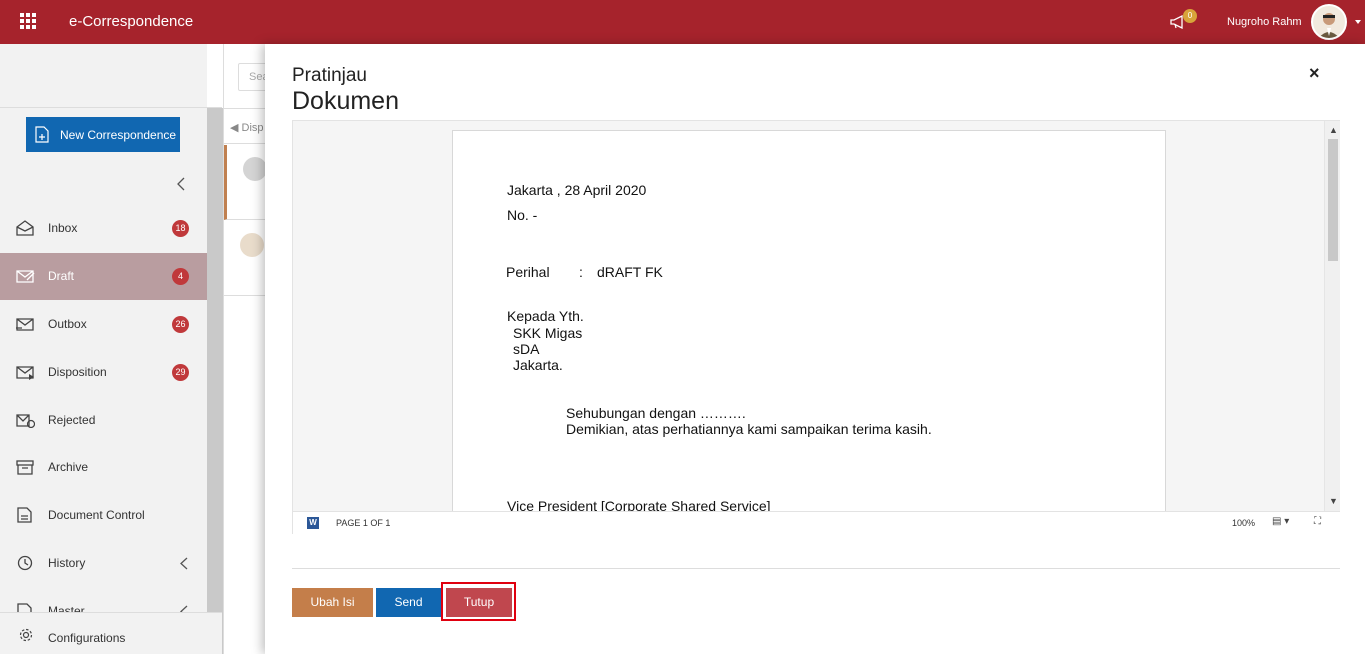  I want to click on user-avatar-icon, so click(1329, 25).